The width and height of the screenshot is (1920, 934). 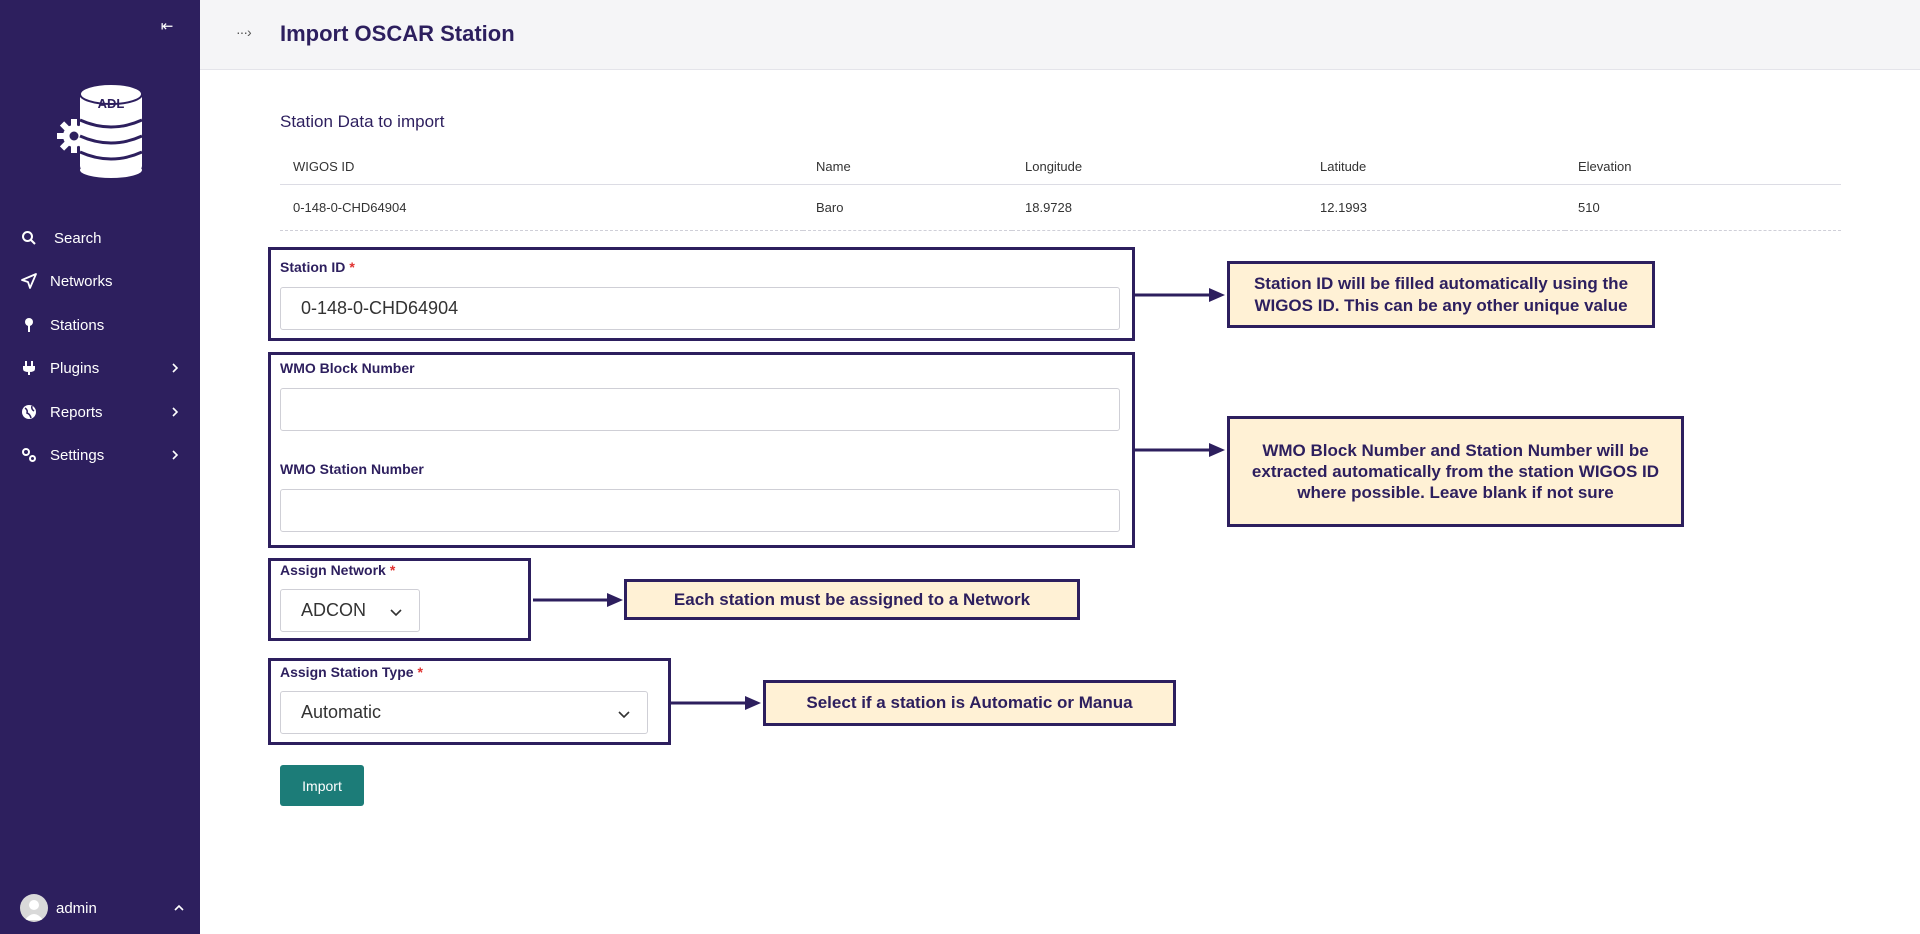 I want to click on table-cell: Baro, so click(x=907, y=207).